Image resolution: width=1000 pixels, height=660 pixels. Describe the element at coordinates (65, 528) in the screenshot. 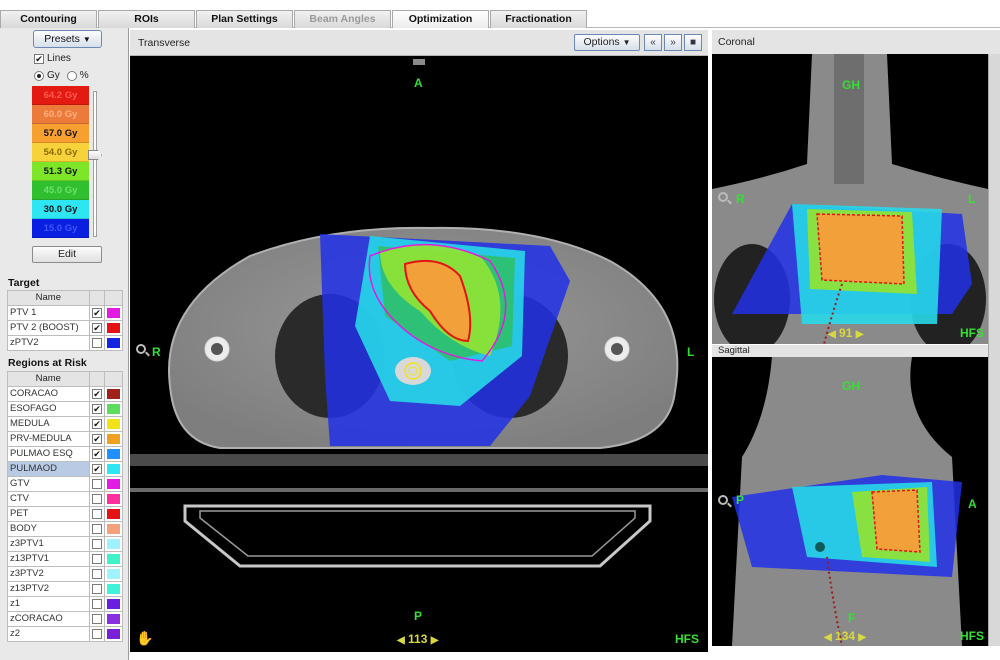

I see `roi-row: BODY` at that location.